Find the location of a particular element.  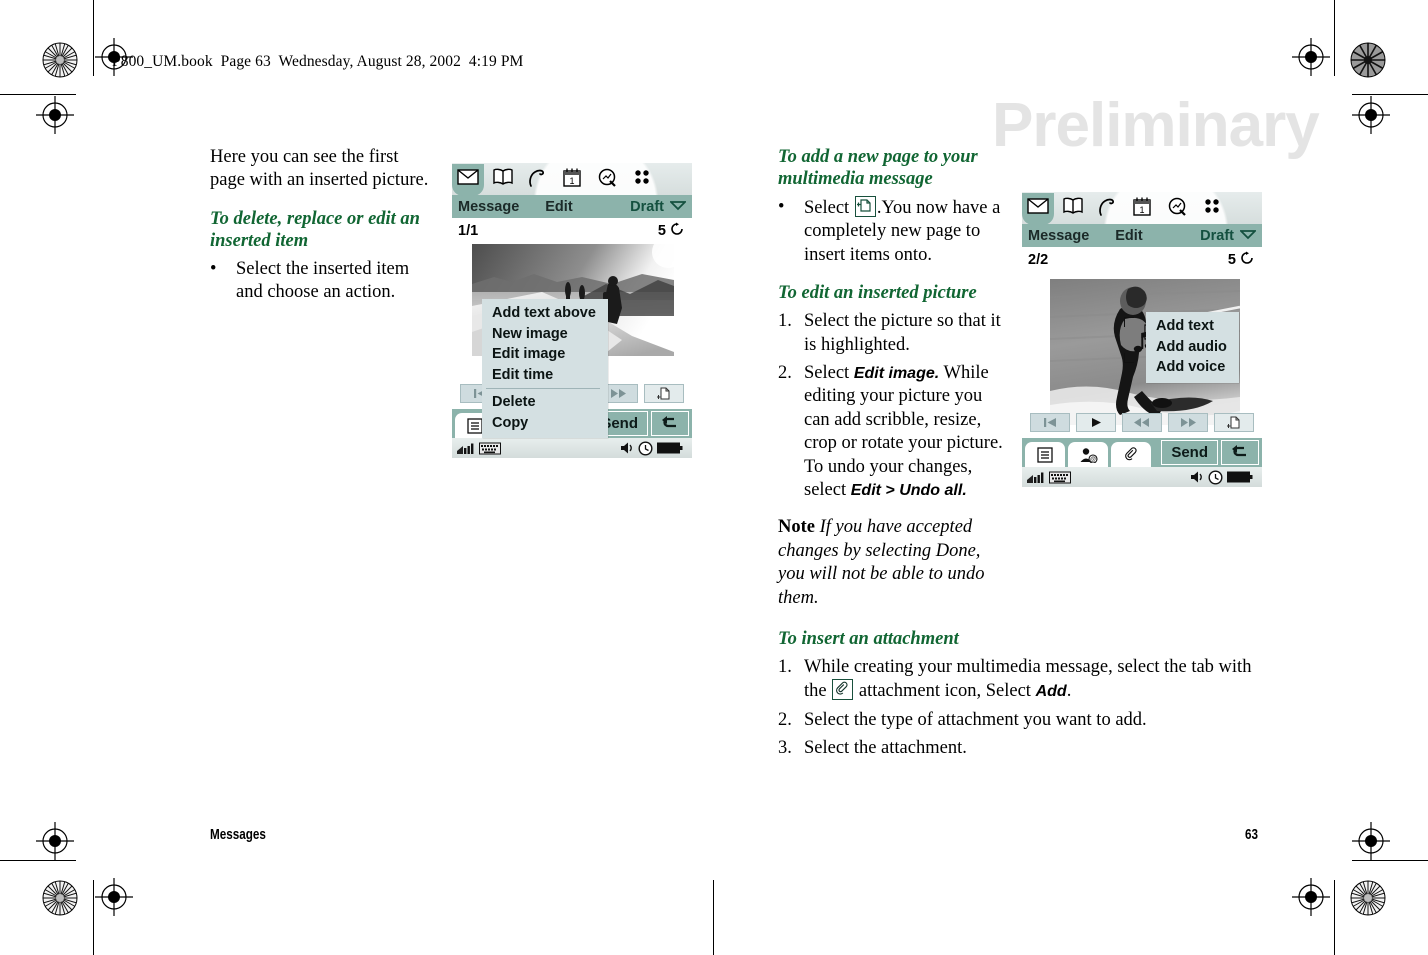

signal-bars-icon is located at coordinates (1036, 477).